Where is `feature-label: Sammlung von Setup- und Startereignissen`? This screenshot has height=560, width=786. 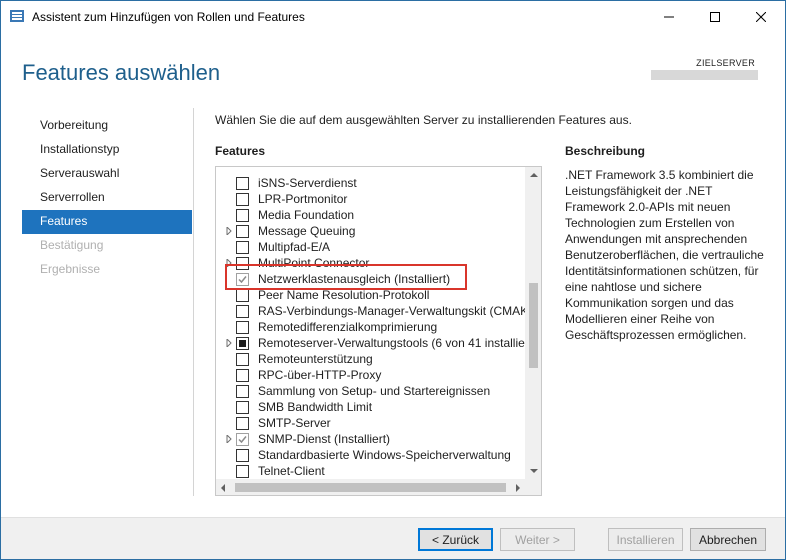 feature-label: Sammlung von Setup- und Startereignissen is located at coordinates (374, 391).